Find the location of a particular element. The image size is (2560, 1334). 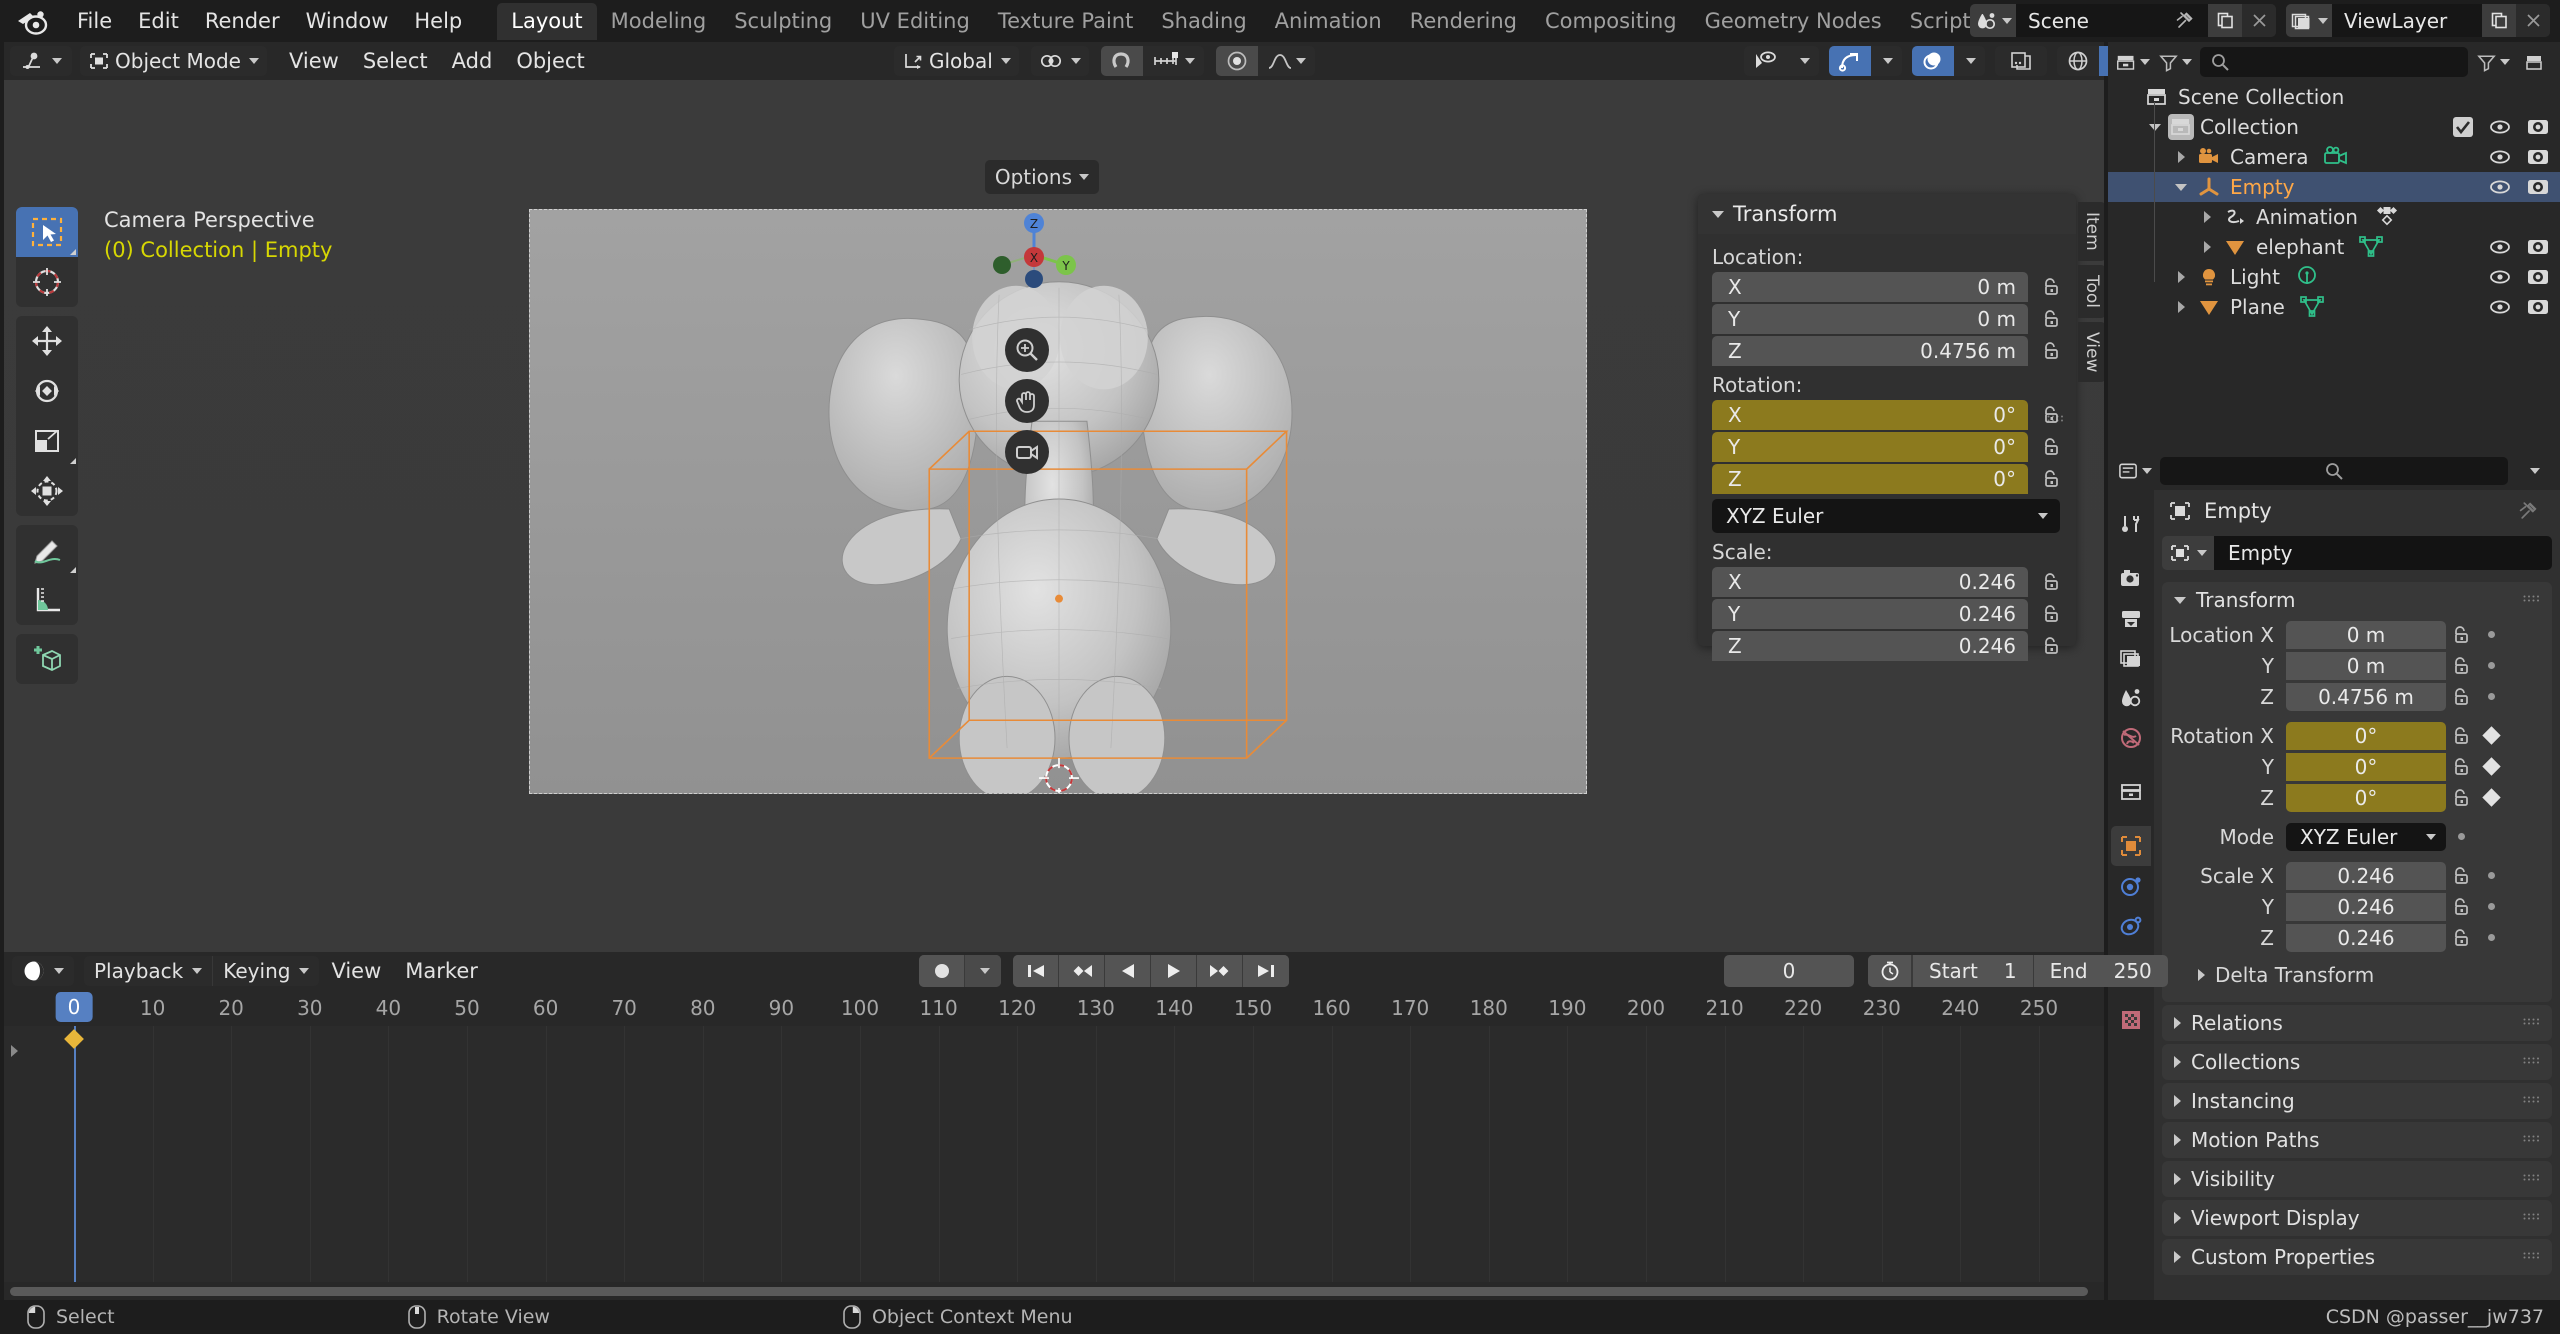

tool-wrench-icon is located at coordinates (2131, 524).